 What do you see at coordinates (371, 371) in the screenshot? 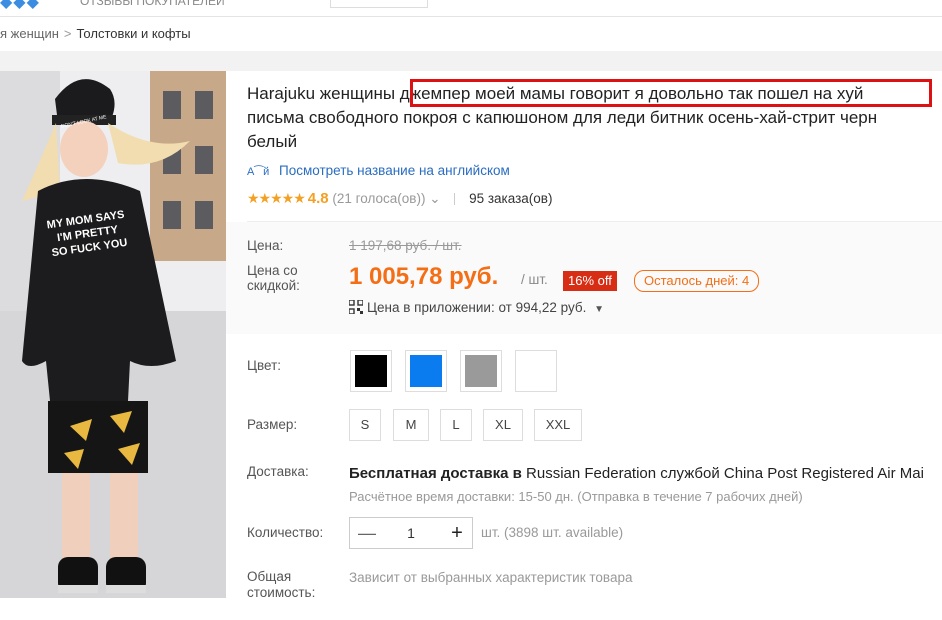
I see `color-swatch-black` at bounding box center [371, 371].